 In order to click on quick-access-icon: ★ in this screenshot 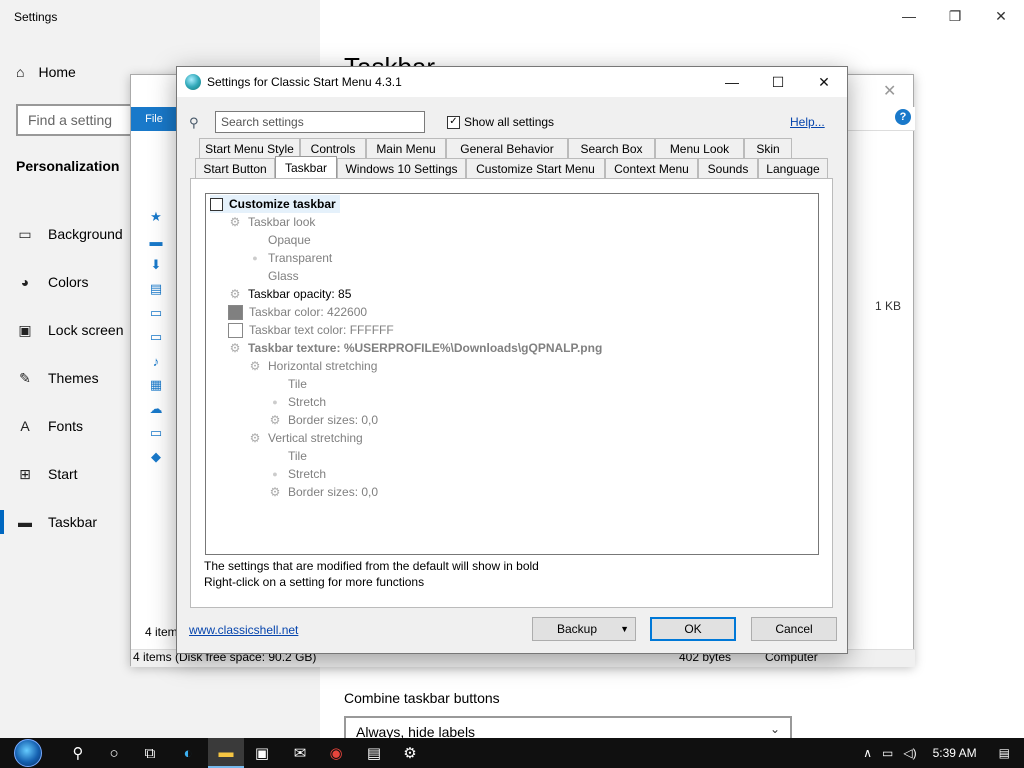, I will do `click(156, 217)`.